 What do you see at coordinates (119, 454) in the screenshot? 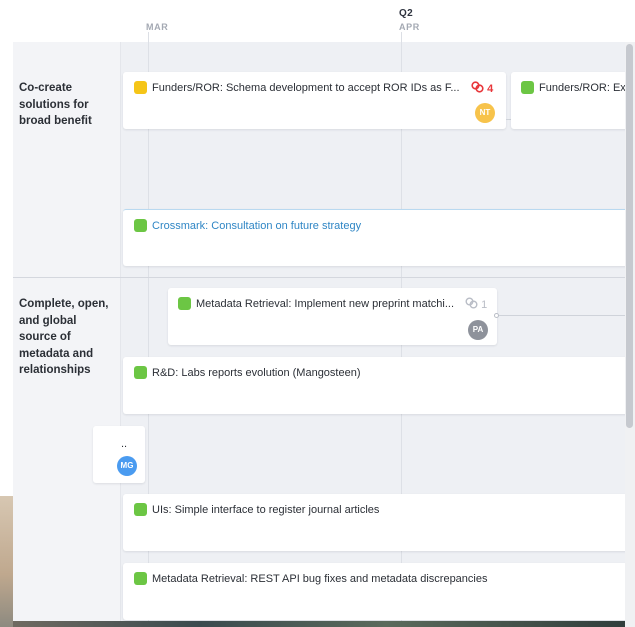
I see `card-partial: .. MG` at bounding box center [119, 454].